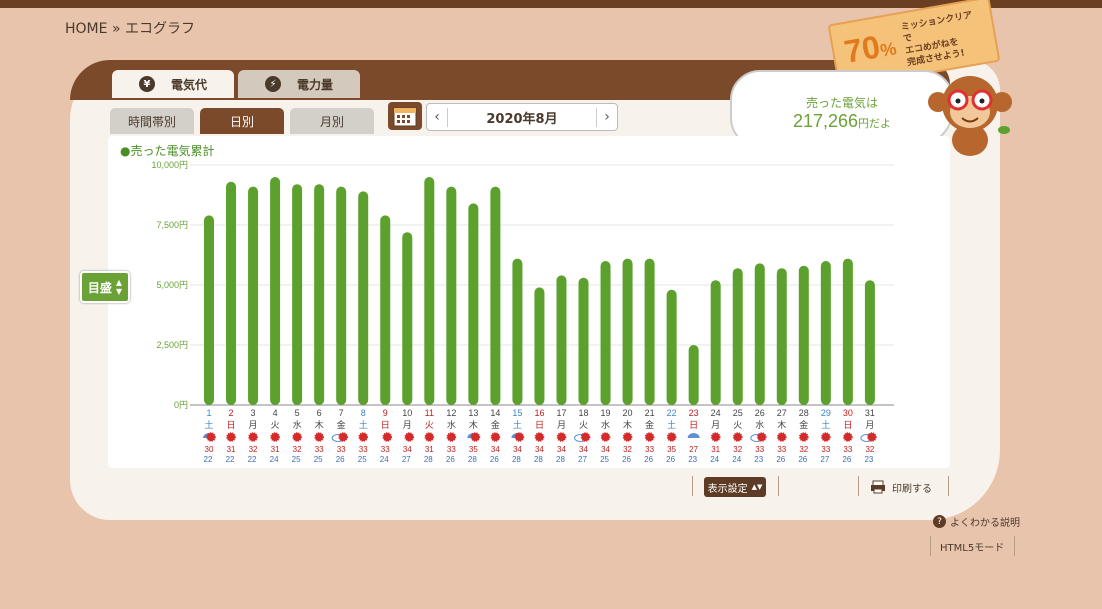 This screenshot has width=1102, height=609. Describe the element at coordinates (972, 546) in the screenshot. I see `html5-mode-link: HTML5モード` at that location.